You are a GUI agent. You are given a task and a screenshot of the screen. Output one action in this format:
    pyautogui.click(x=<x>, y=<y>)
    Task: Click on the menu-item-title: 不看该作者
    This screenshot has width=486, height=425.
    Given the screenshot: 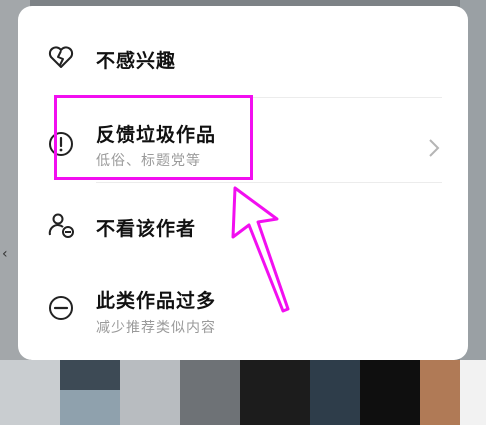 What is the action you would take?
    pyautogui.click(x=146, y=229)
    